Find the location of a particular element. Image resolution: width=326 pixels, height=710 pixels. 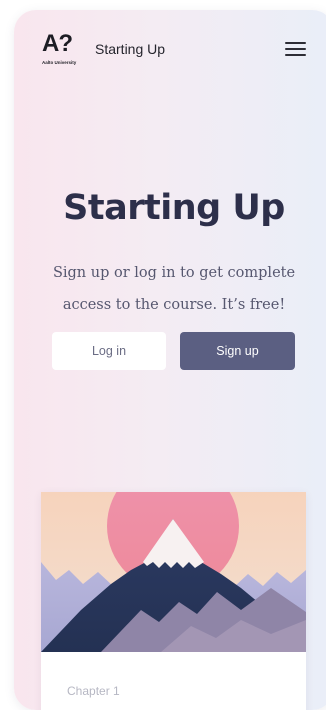

logo-subtext: Aalto University is located at coordinates (59, 62).